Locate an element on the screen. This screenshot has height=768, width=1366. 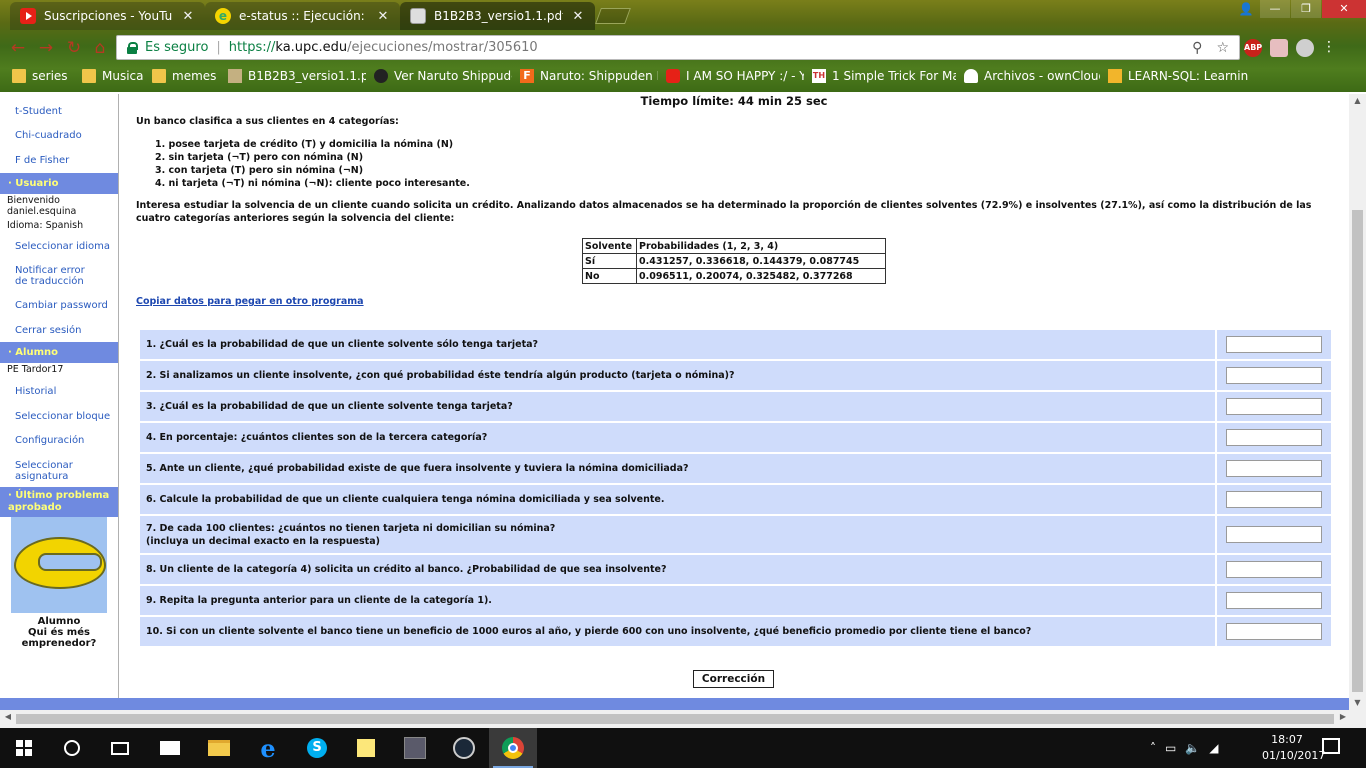
cortana-button is located at coordinates (72, 748).